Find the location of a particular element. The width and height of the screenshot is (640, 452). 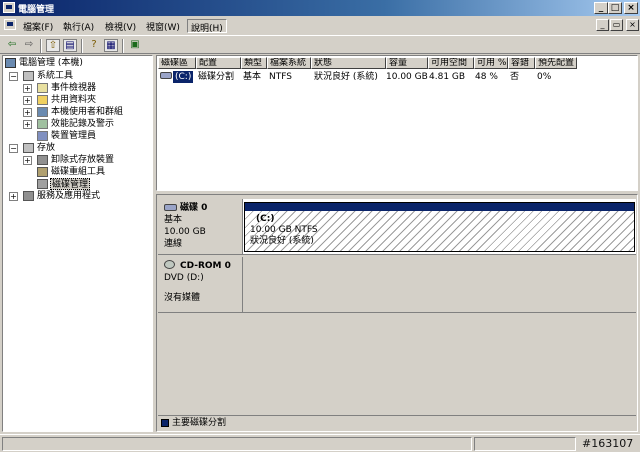

primary-partition-bar is located at coordinates (439, 207).